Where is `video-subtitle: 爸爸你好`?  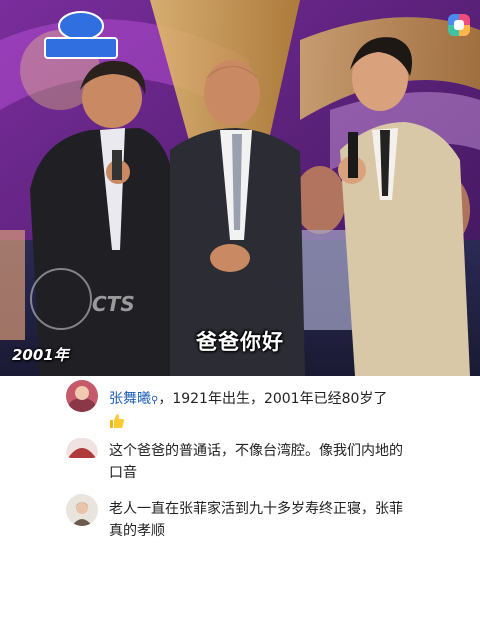 video-subtitle: 爸爸你好 is located at coordinates (240, 342).